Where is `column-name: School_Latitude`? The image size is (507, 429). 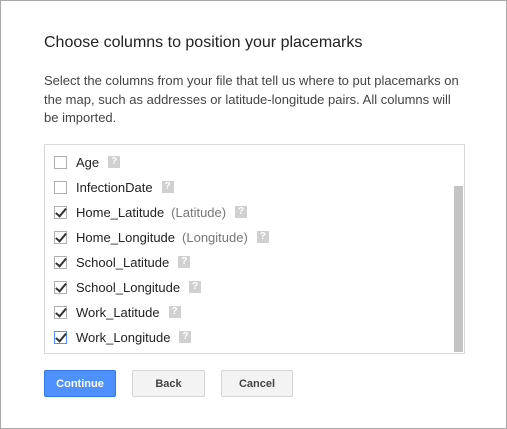 column-name: School_Latitude is located at coordinates (123, 262).